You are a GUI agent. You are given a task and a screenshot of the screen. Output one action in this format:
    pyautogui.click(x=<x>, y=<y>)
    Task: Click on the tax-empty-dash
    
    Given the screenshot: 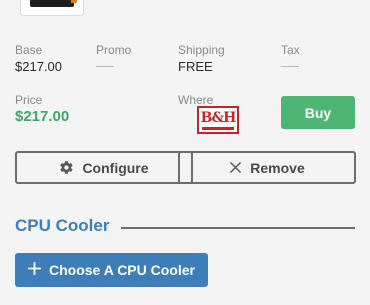 What is the action you would take?
    pyautogui.click(x=290, y=66)
    